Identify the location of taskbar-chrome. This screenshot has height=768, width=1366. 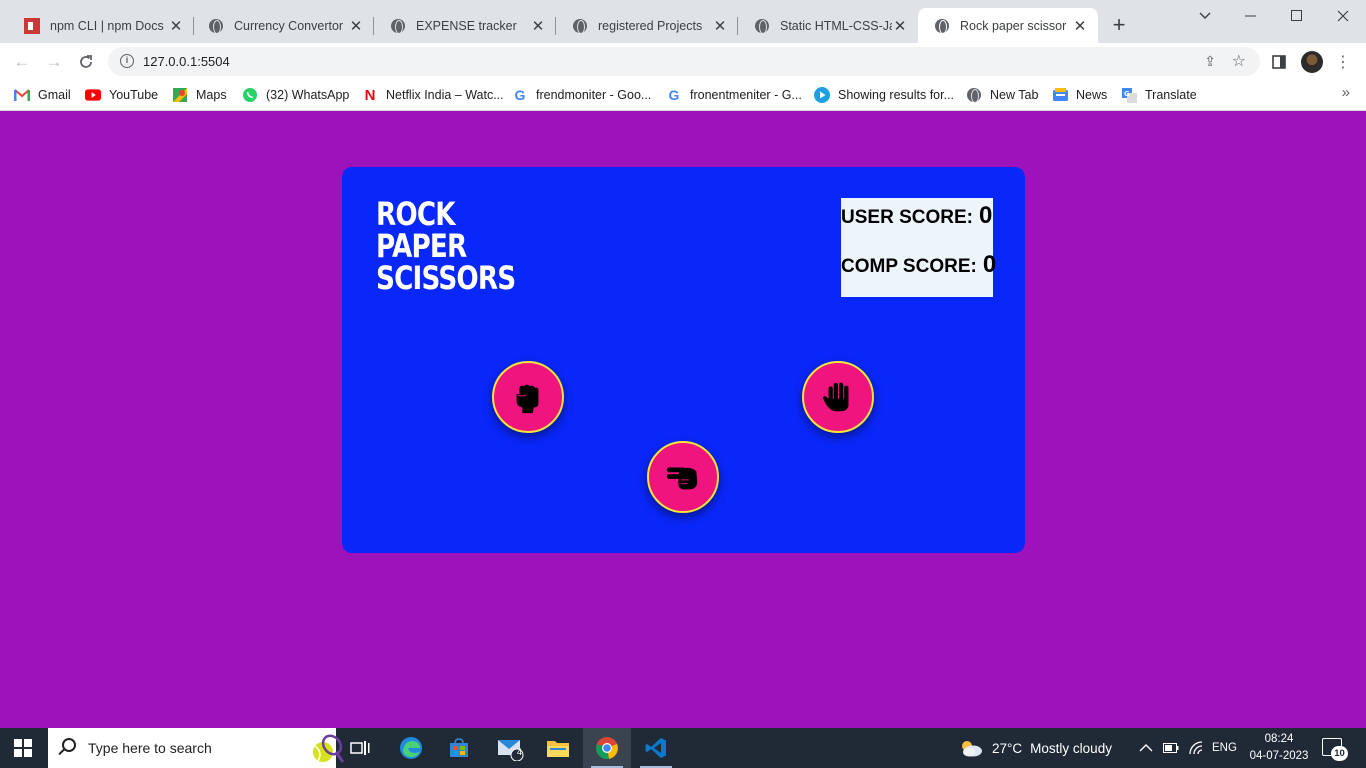
(607, 748).